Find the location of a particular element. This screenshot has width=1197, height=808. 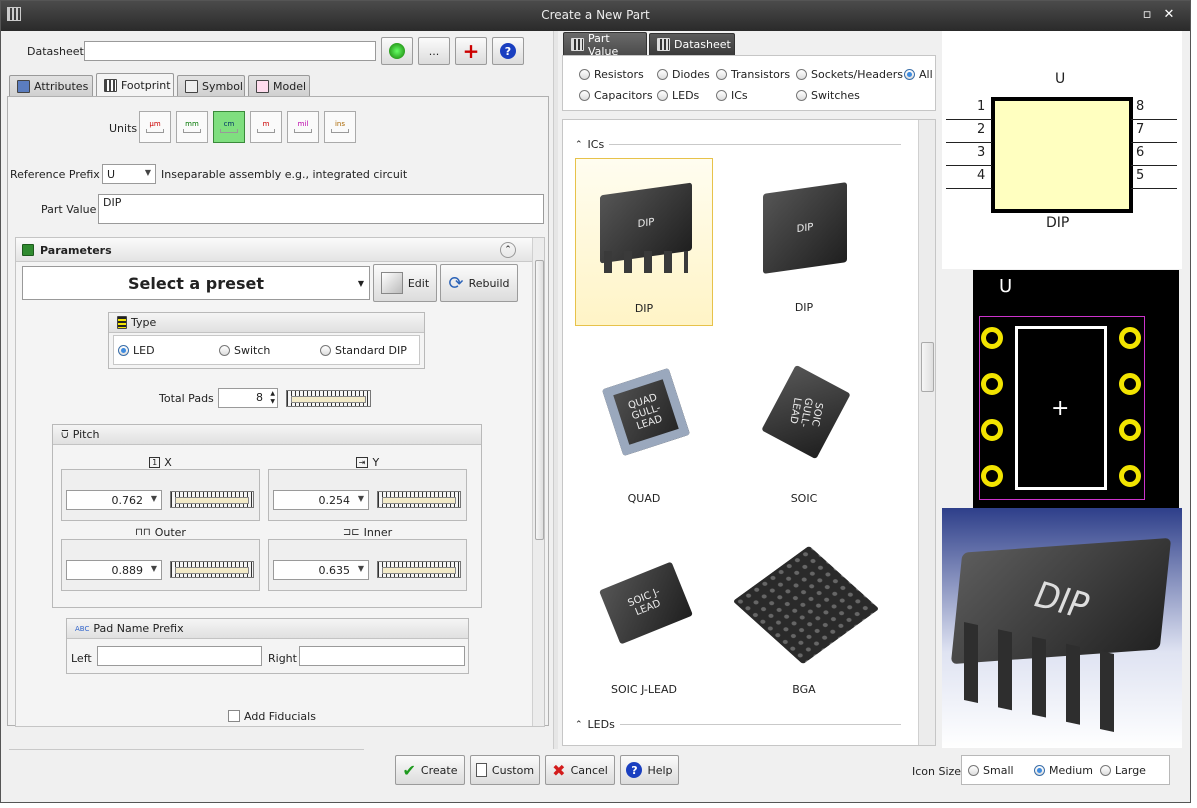

add-button: + is located at coordinates (471, 51).